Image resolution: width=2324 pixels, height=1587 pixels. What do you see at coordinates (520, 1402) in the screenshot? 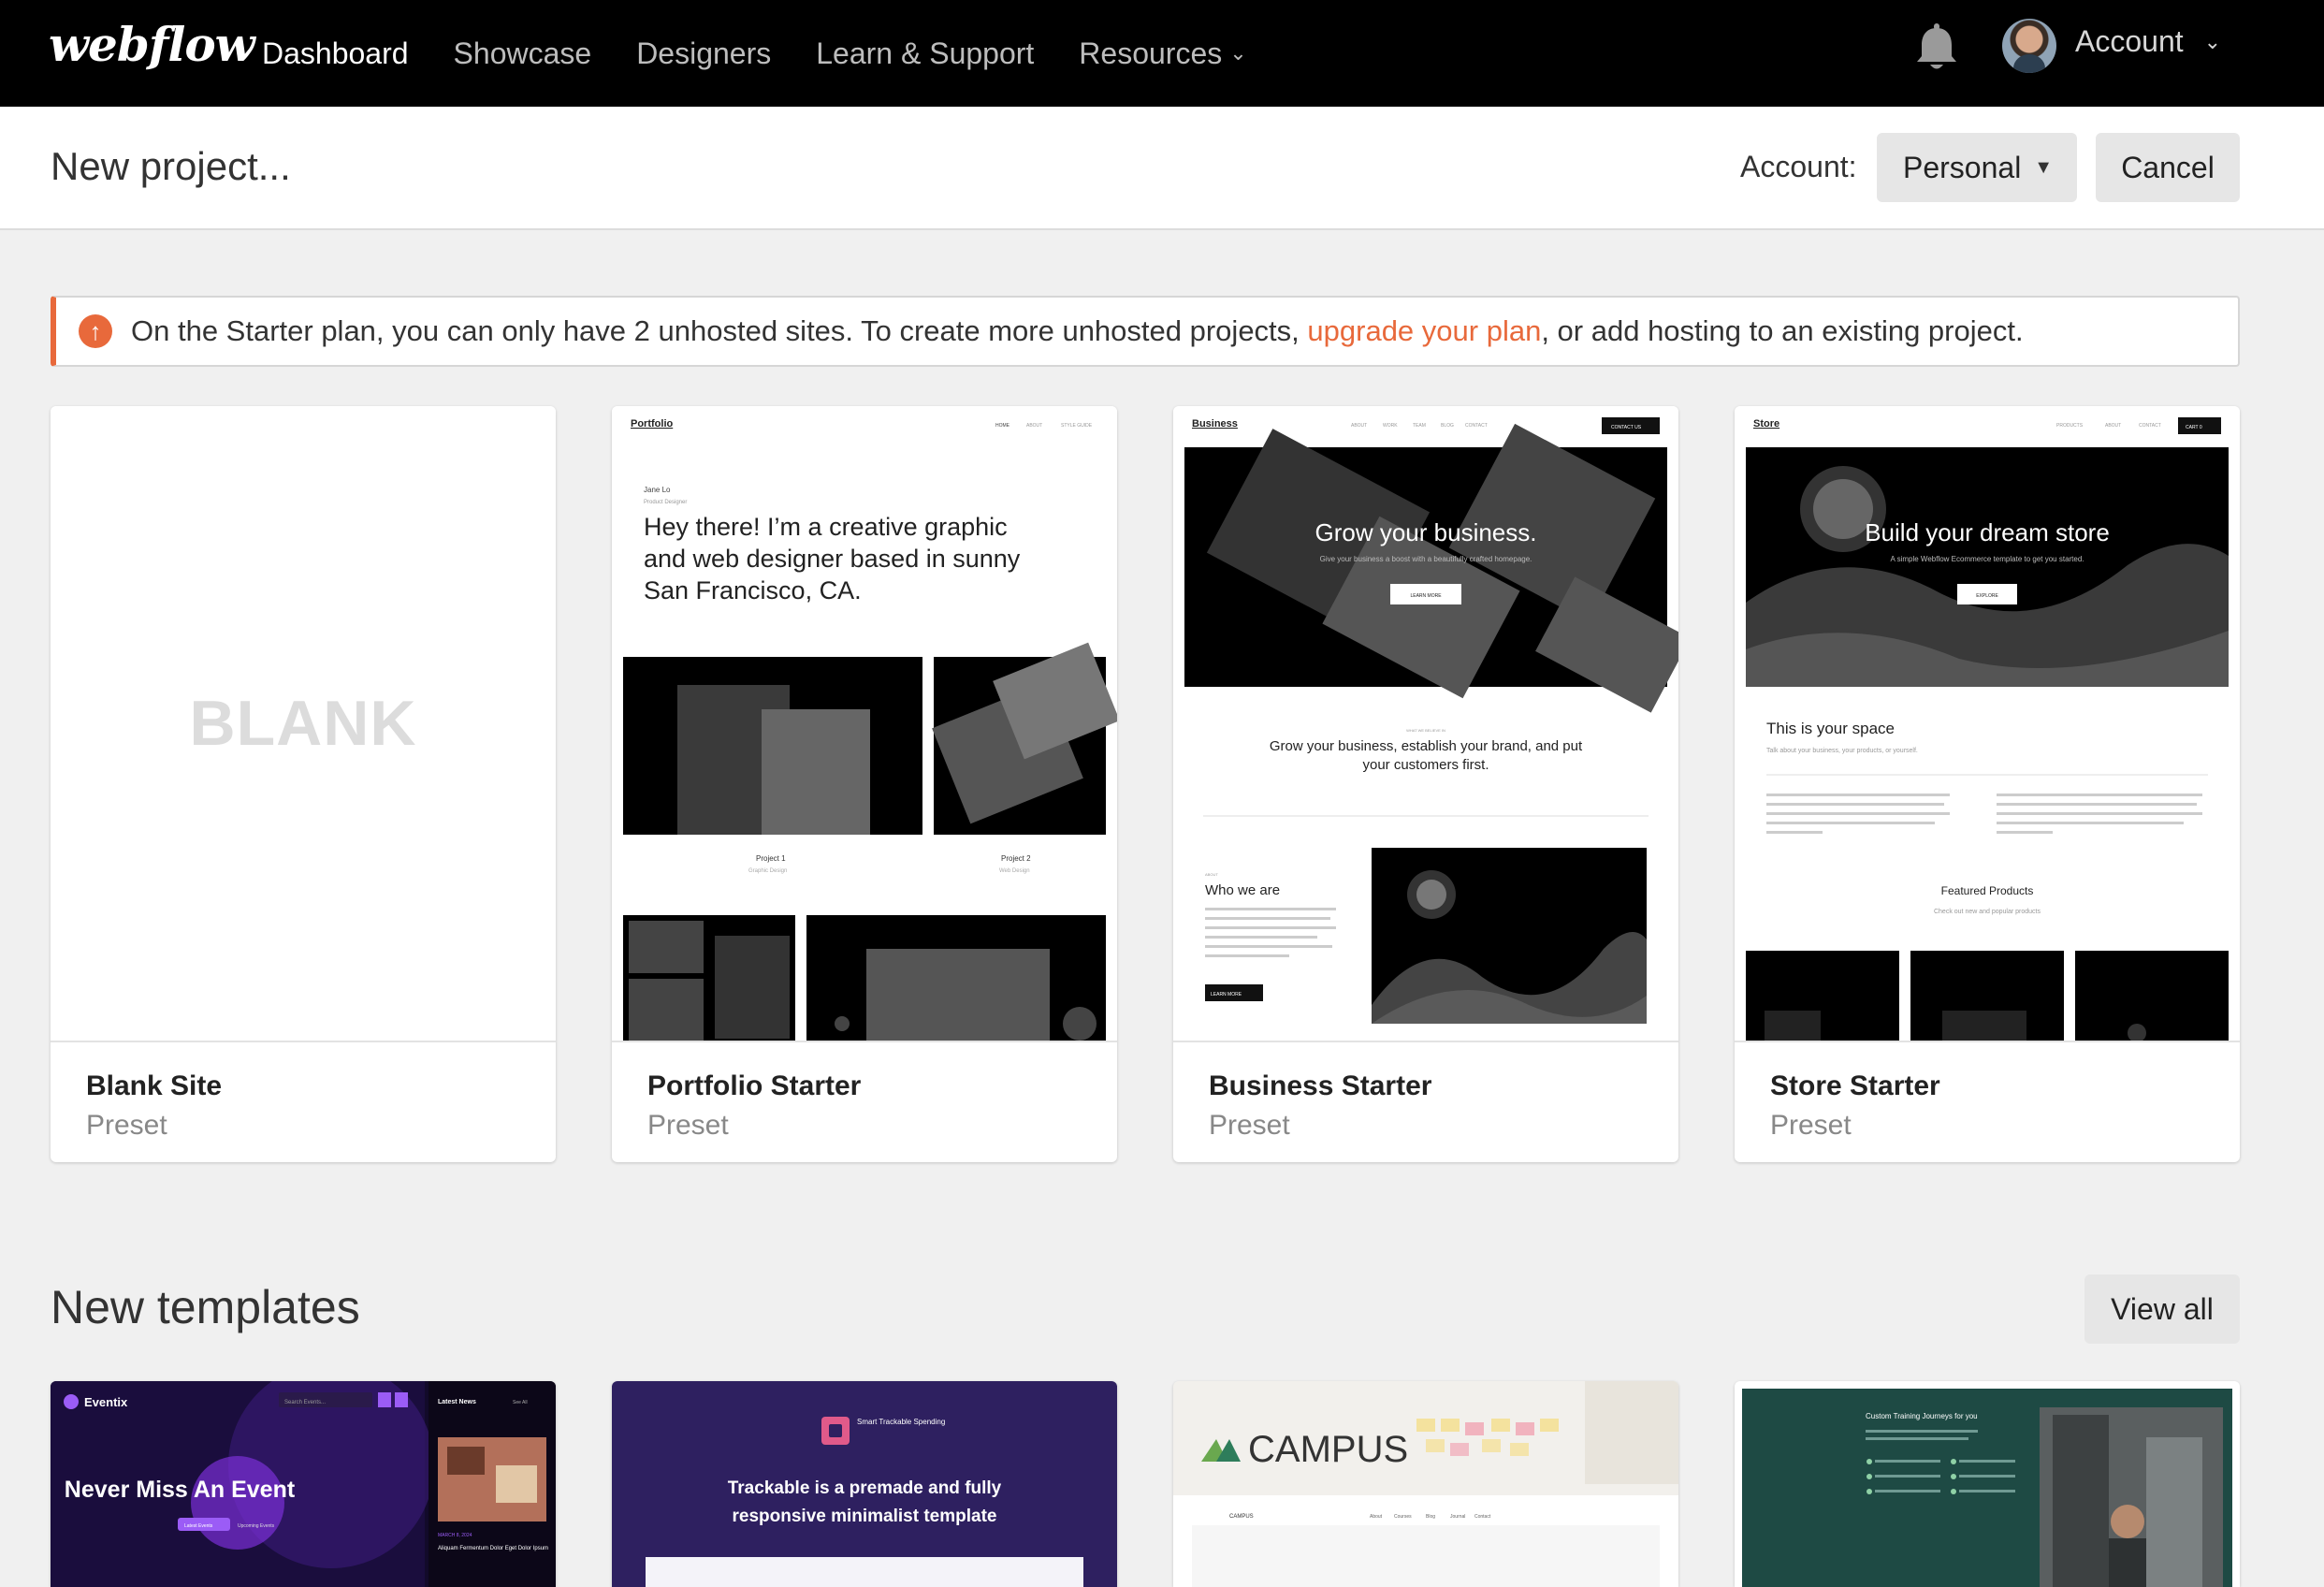
I see `eventix-see-all: See All` at bounding box center [520, 1402].